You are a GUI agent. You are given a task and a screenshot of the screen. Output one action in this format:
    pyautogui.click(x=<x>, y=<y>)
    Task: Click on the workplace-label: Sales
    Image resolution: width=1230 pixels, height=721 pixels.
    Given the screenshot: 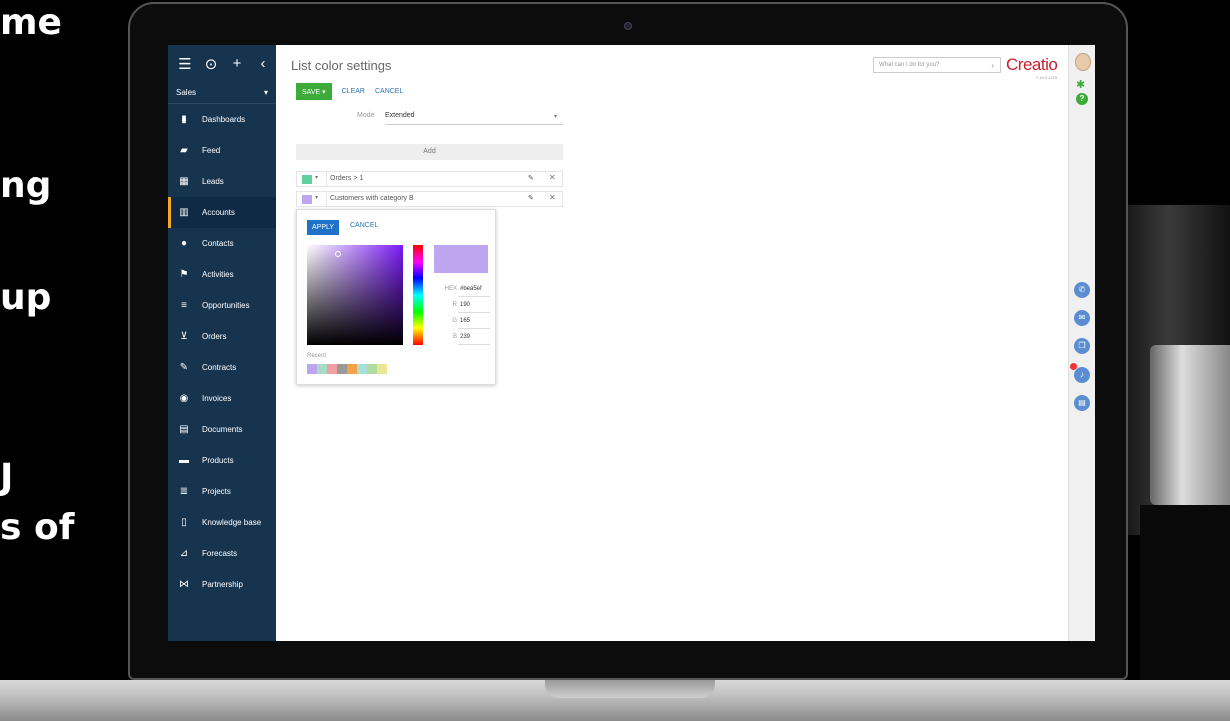 What is the action you would take?
    pyautogui.click(x=186, y=92)
    